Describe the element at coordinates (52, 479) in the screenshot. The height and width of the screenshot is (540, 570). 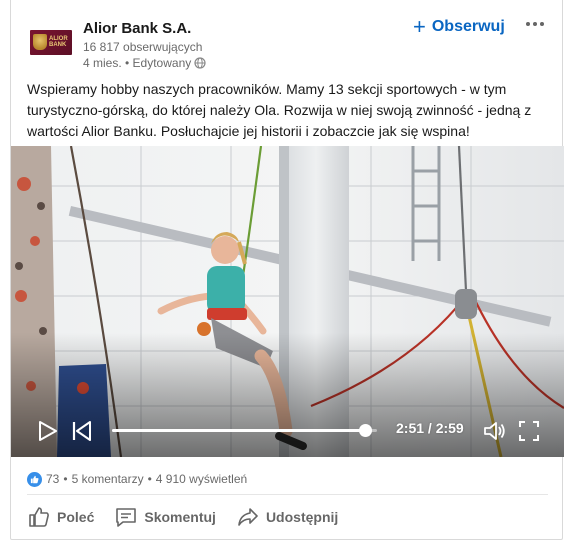
I see `likes-count: 73` at that location.